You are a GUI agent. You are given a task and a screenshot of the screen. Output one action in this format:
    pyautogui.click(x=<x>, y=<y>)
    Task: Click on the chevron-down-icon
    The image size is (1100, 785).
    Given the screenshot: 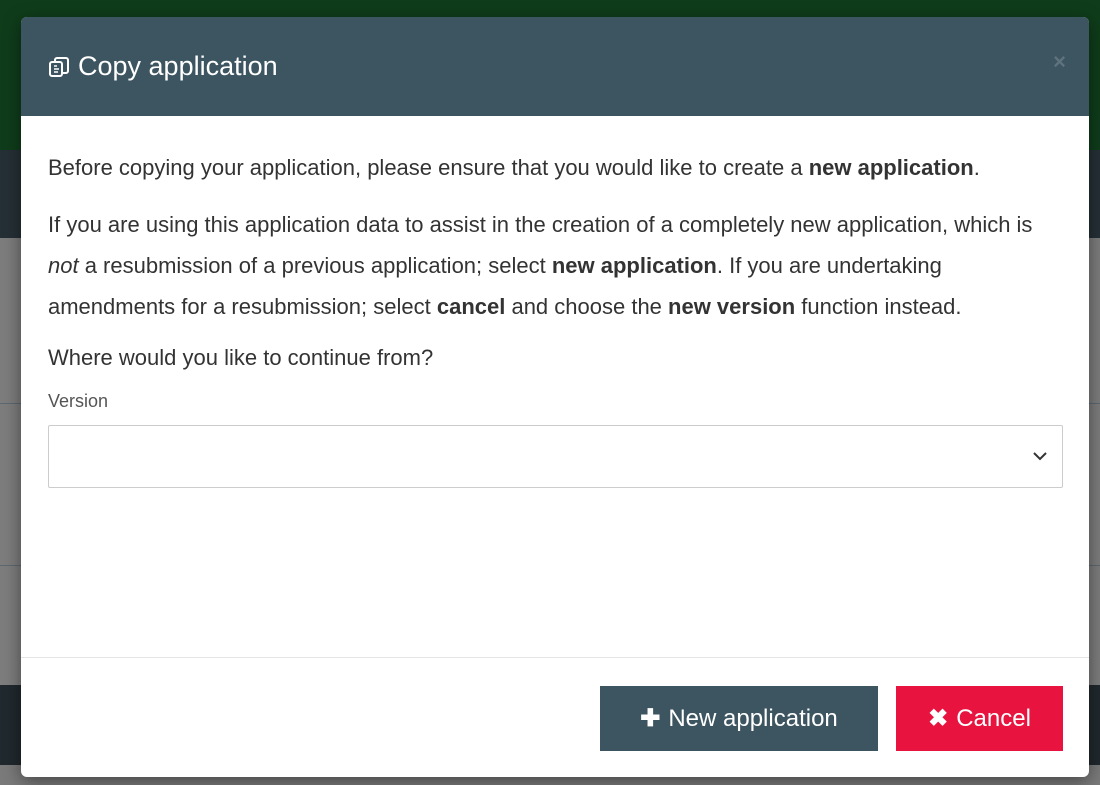 What is the action you would take?
    pyautogui.click(x=1040, y=456)
    